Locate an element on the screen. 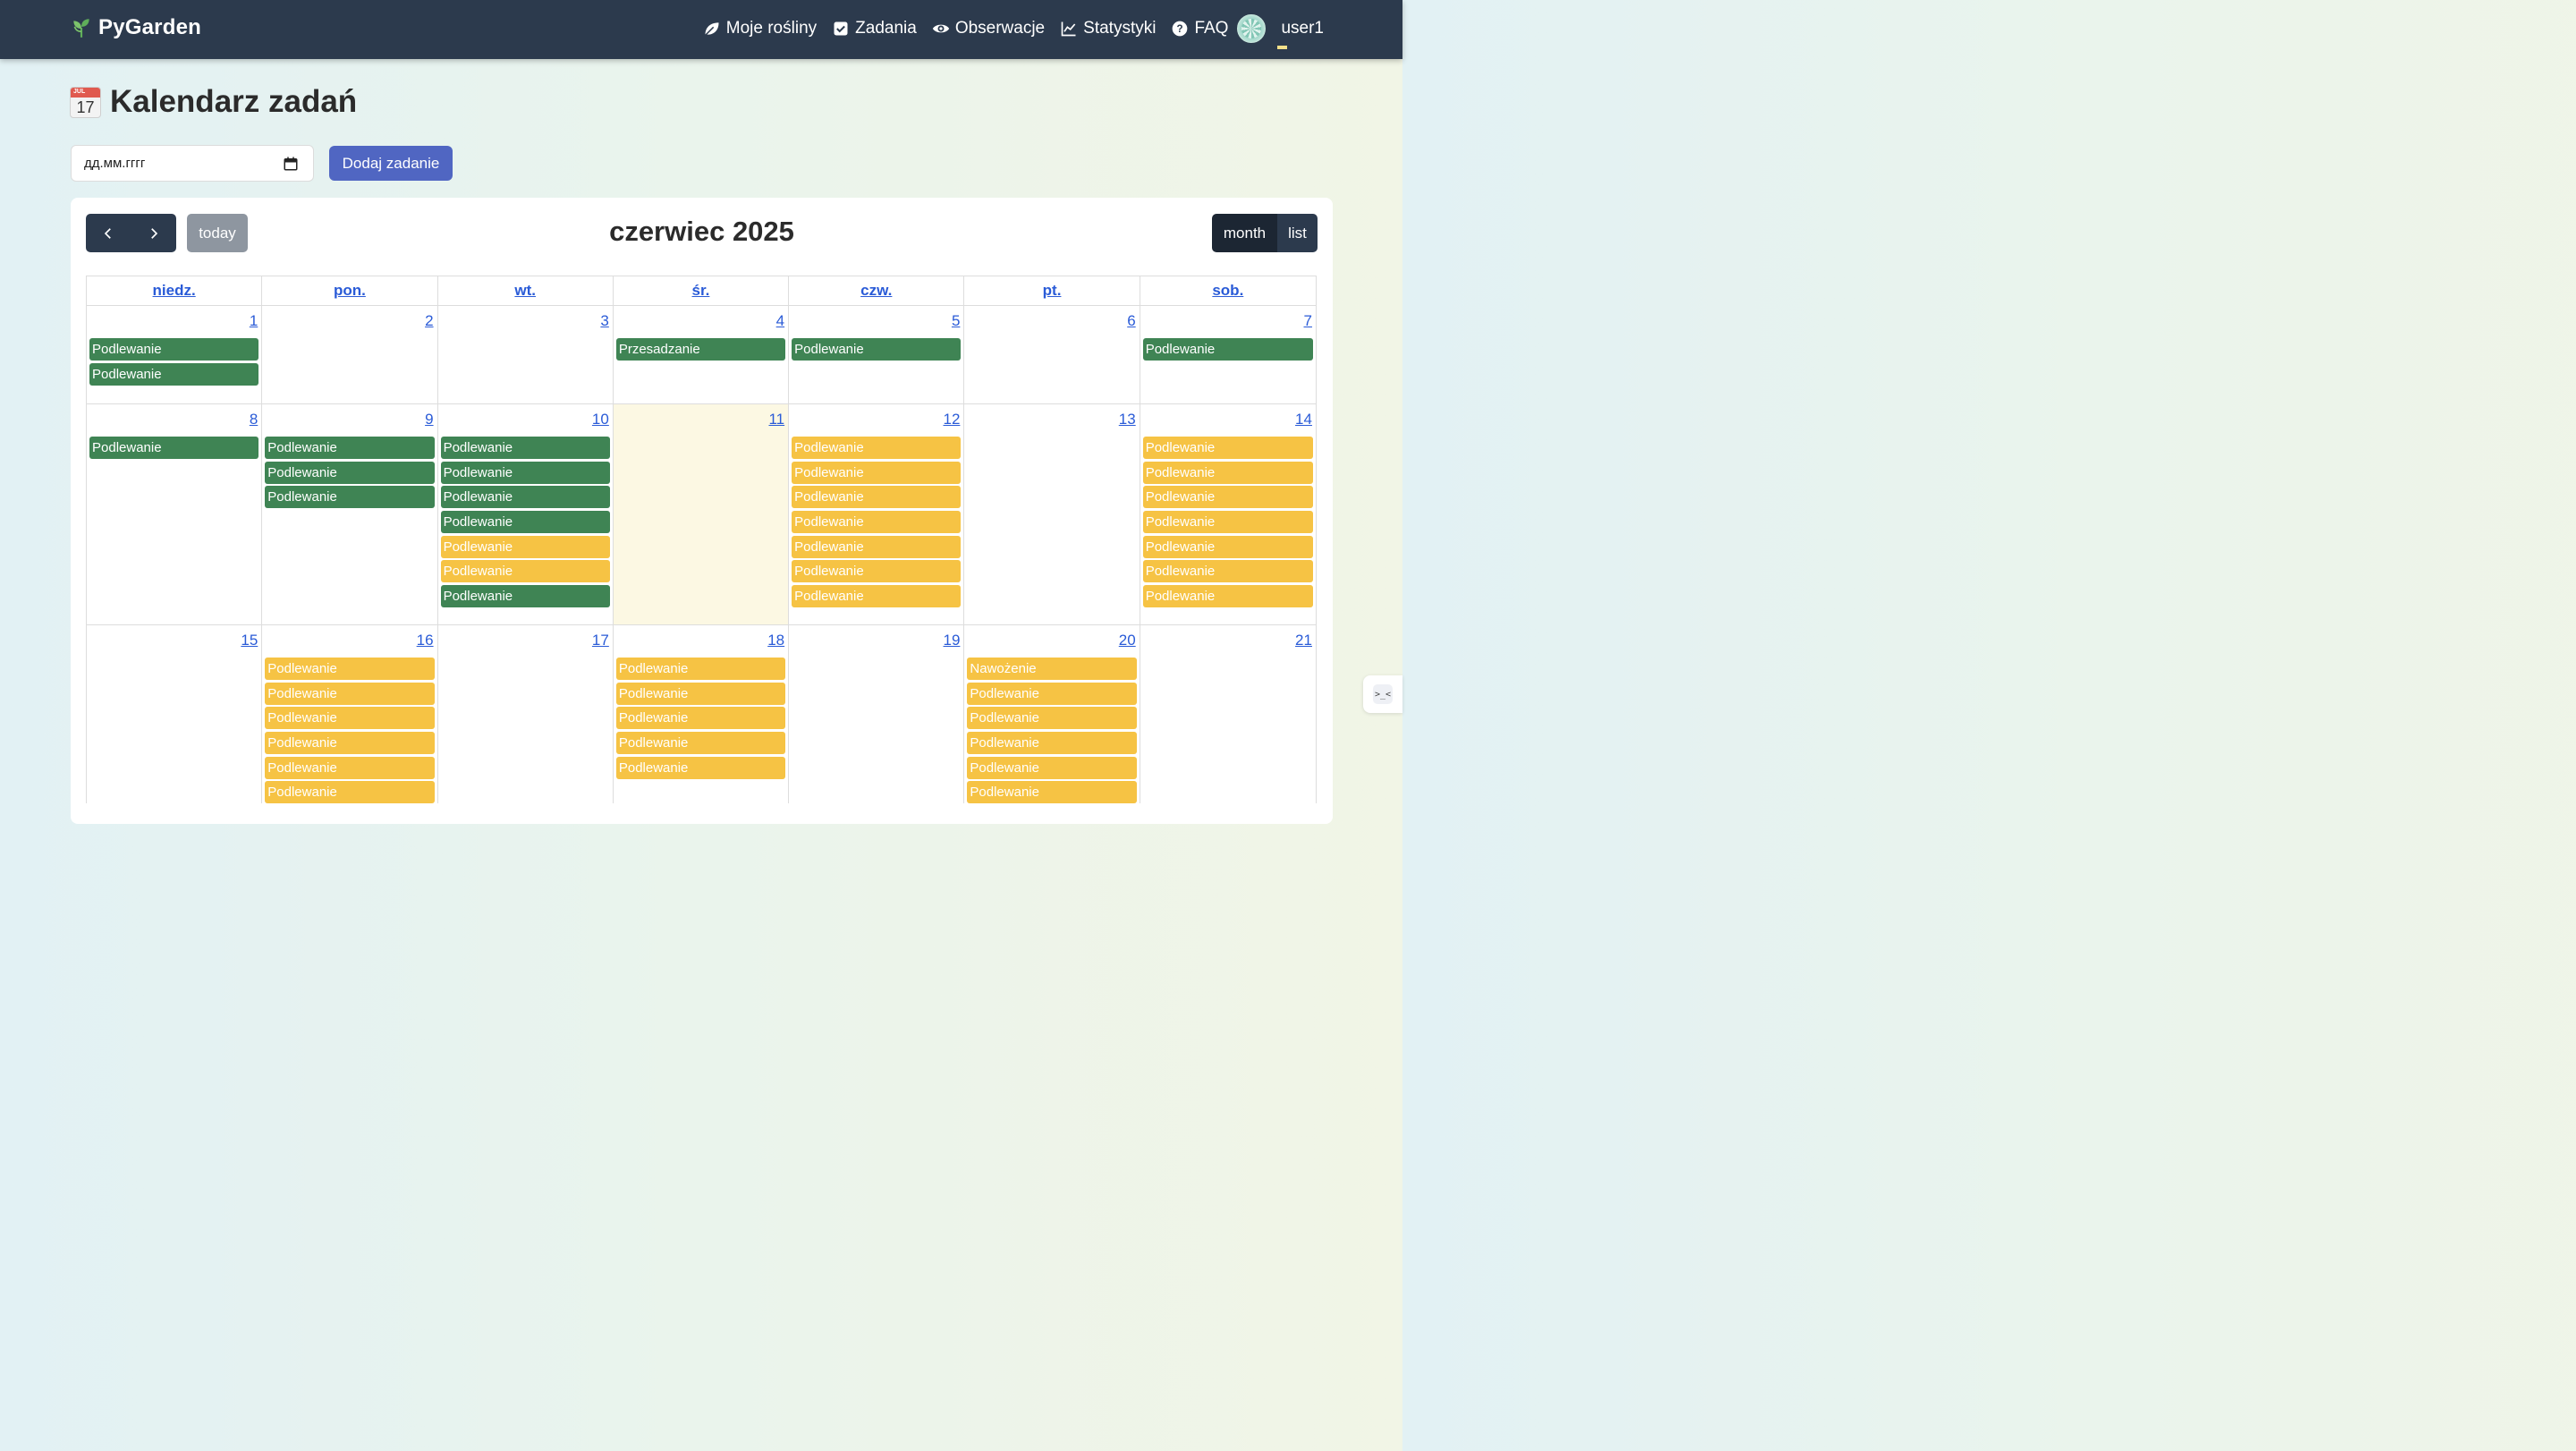 Image resolution: width=2576 pixels, height=1451 pixels. day-number-link: 11 is located at coordinates (776, 420).